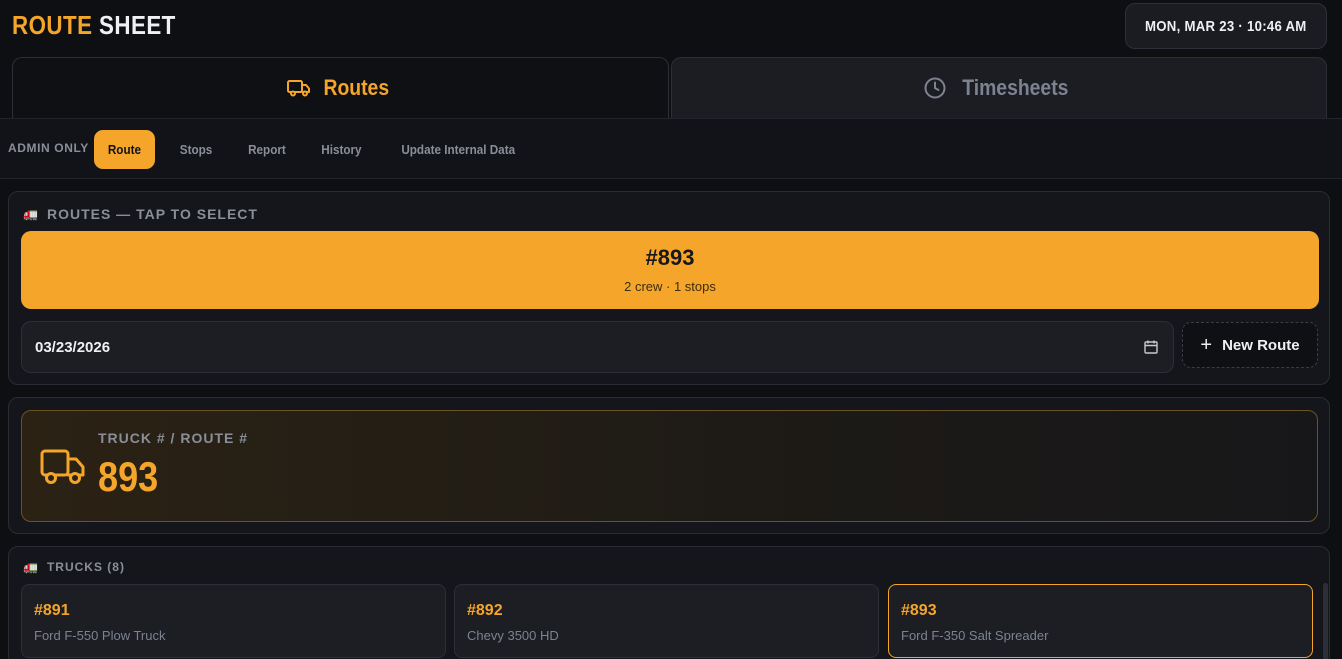 This screenshot has height=659, width=1342. What do you see at coordinates (100, 635) in the screenshot?
I see `truck-description: Ford F-550 Plow Truck` at bounding box center [100, 635].